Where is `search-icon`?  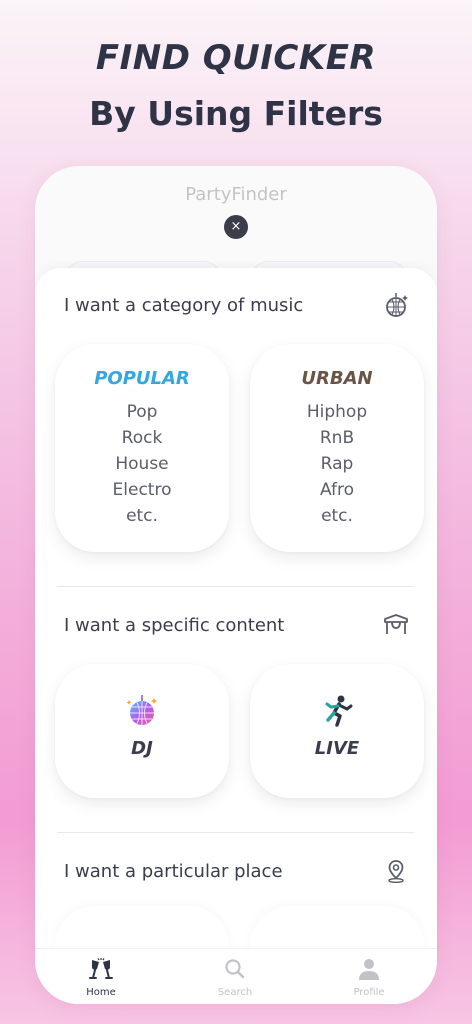
search-icon is located at coordinates (235, 969).